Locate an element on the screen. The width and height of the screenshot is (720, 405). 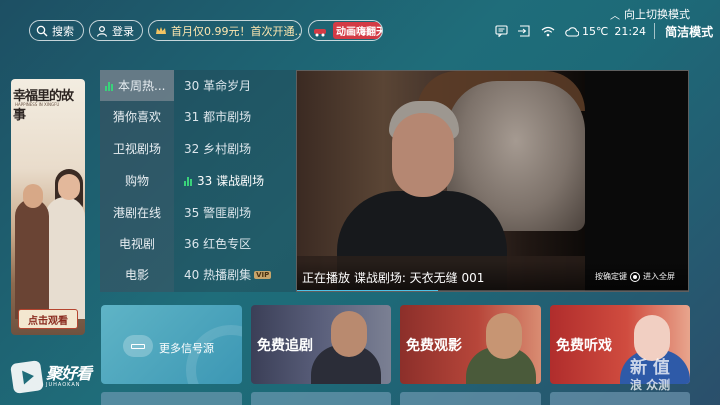
free-drama-card: 免费追剧 is located at coordinates (321, 344).